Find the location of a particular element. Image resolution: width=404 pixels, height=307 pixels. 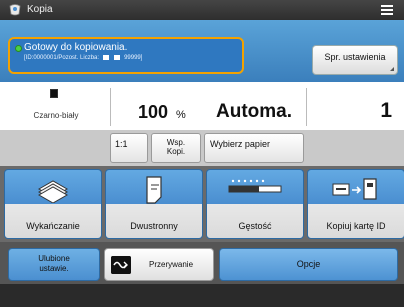

id-card-copy-icon is located at coordinates (354, 189).